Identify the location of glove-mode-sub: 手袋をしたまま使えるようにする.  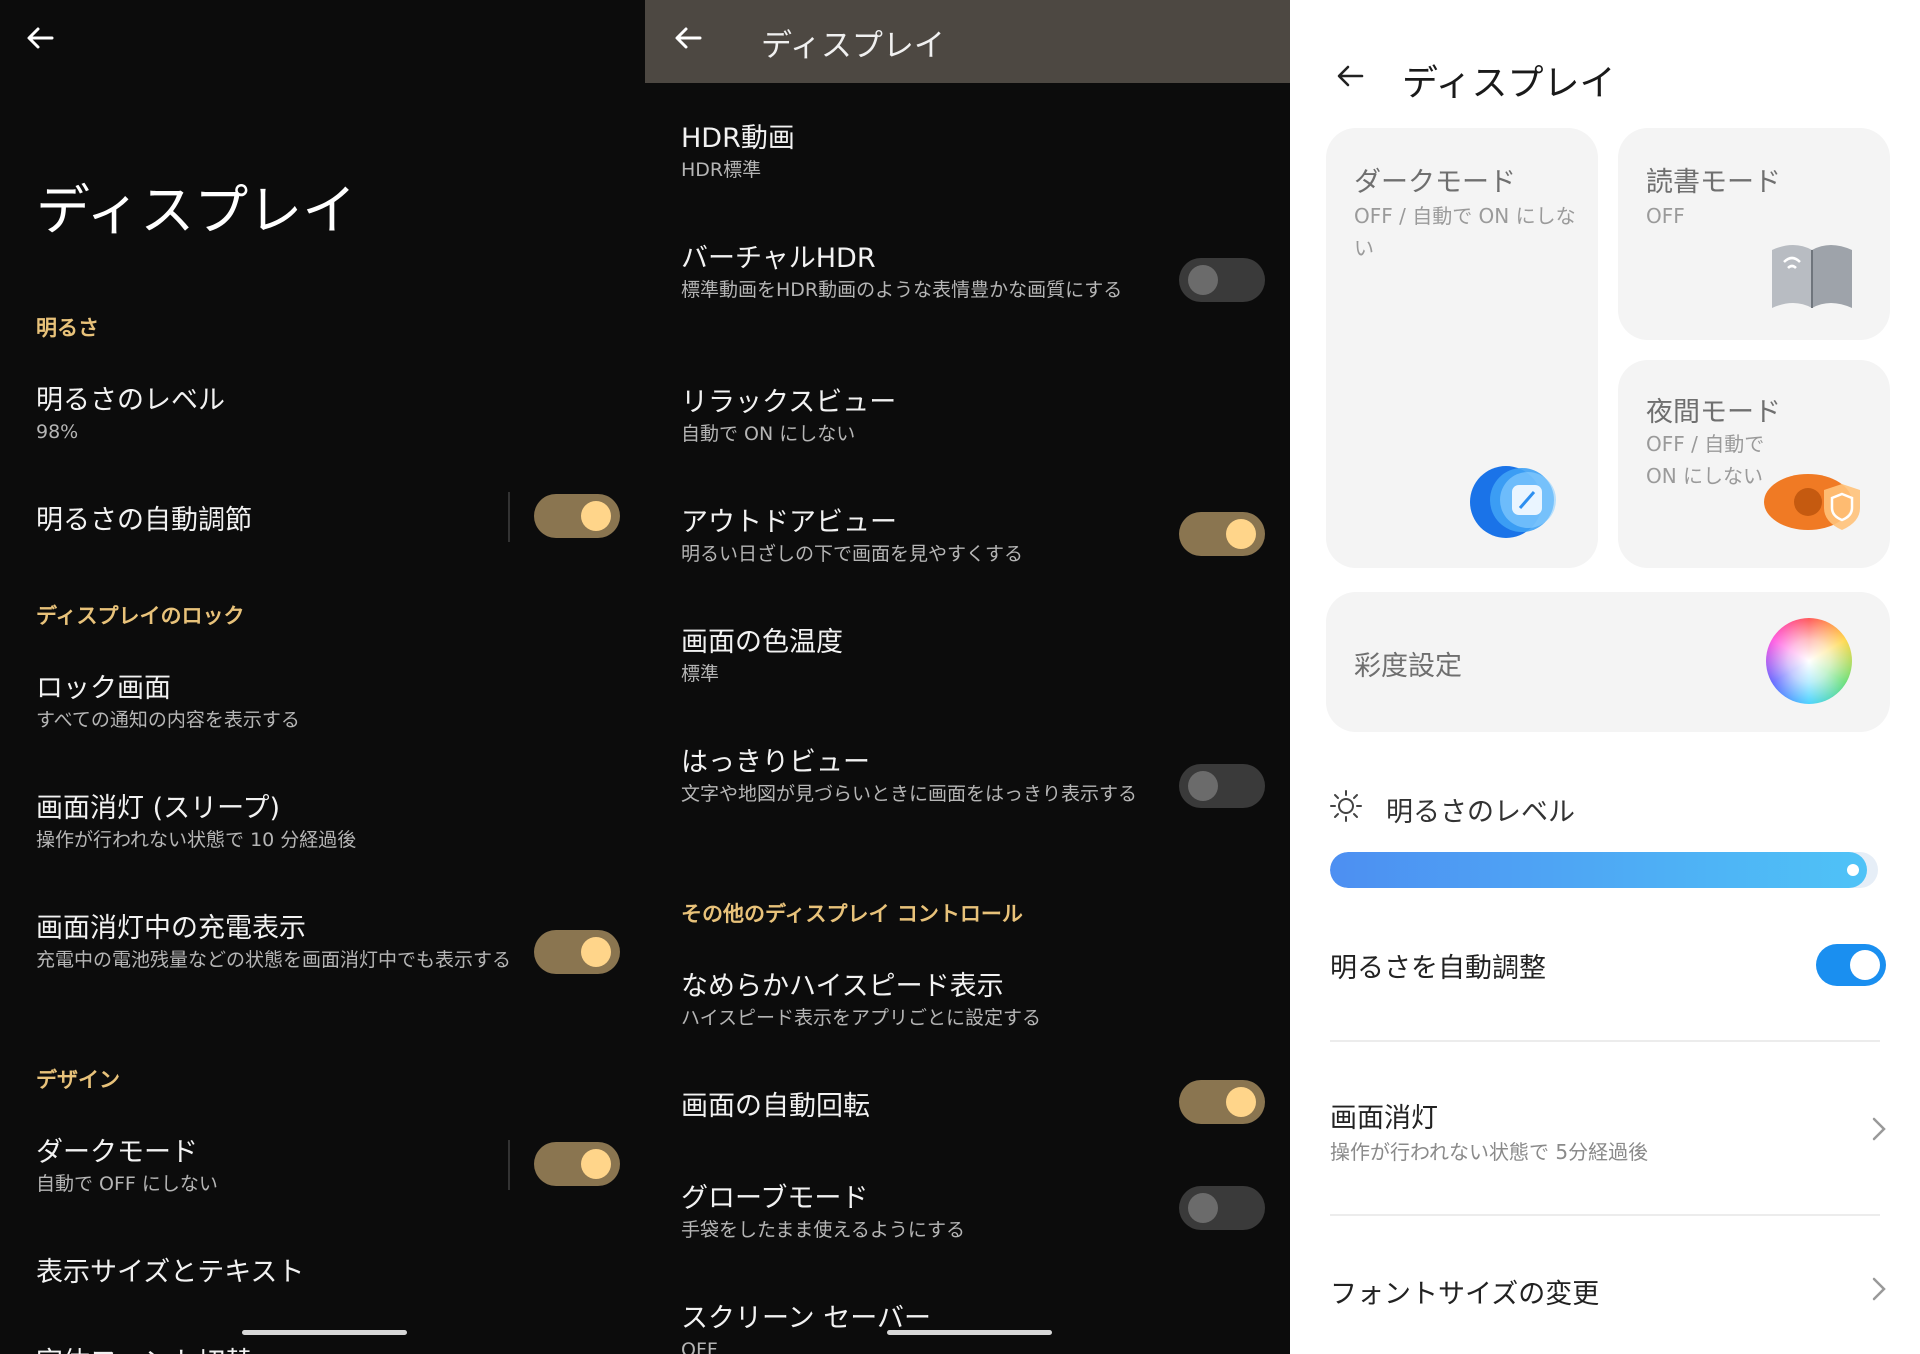
(823, 1230).